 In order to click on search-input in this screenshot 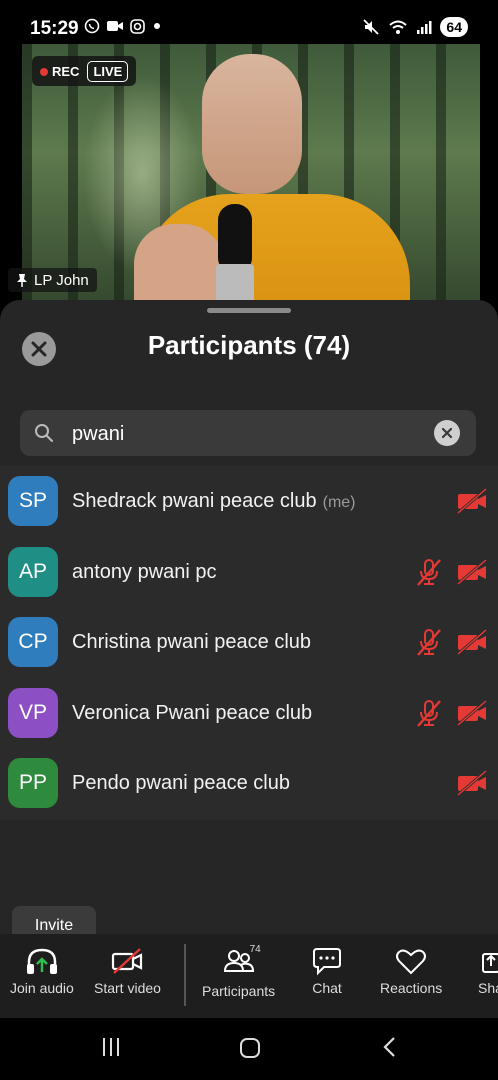, I will do `click(242, 434)`.